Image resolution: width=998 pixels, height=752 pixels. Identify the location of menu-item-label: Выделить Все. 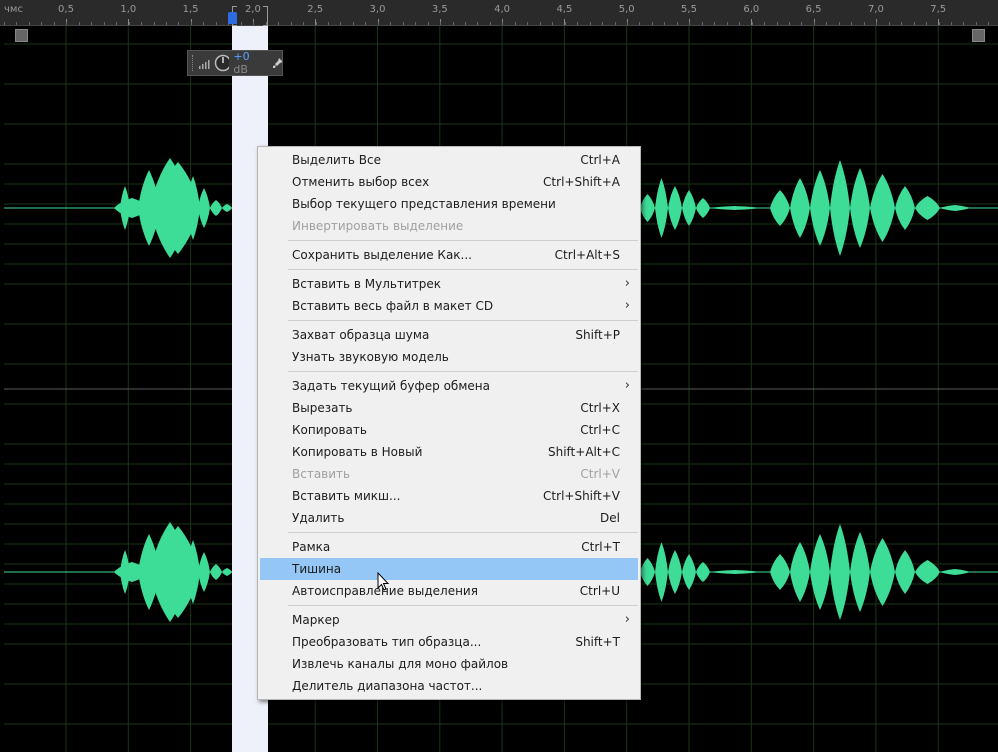
(336, 160).